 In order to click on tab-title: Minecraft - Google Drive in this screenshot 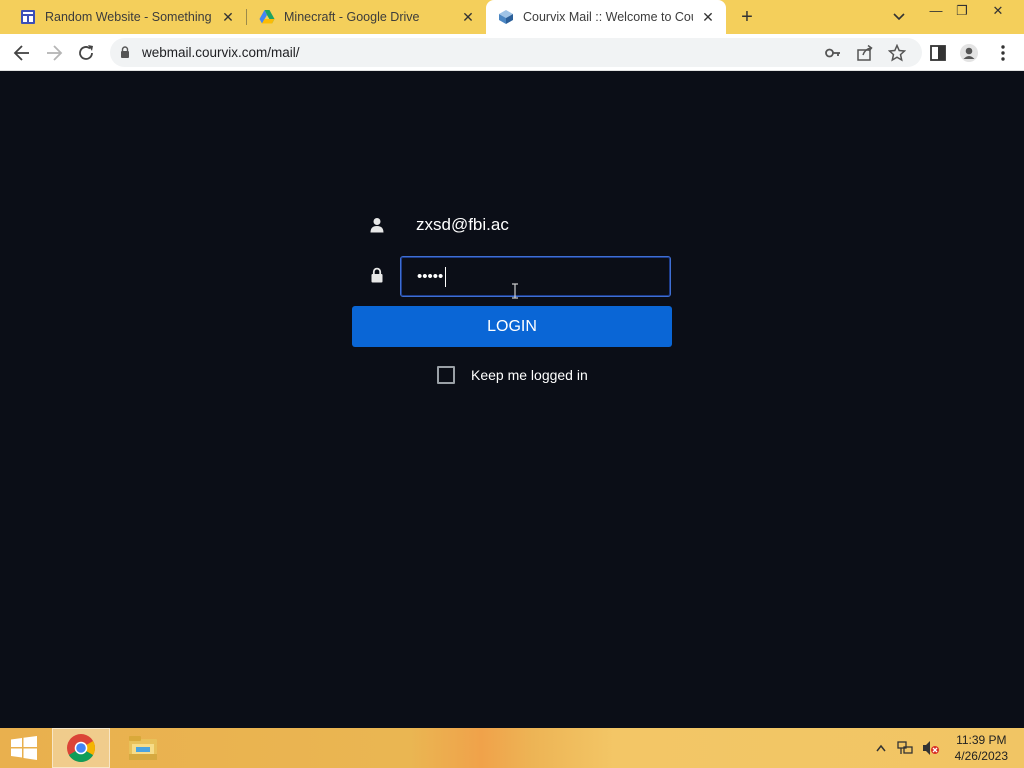, I will do `click(352, 17)`.